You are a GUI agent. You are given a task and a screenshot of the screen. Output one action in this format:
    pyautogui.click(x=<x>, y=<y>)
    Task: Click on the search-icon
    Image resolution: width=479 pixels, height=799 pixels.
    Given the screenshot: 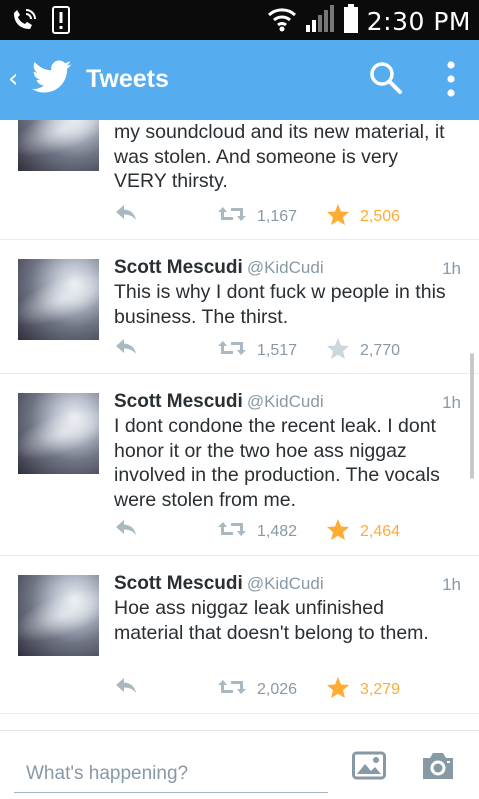 What is the action you would take?
    pyautogui.click(x=386, y=80)
    